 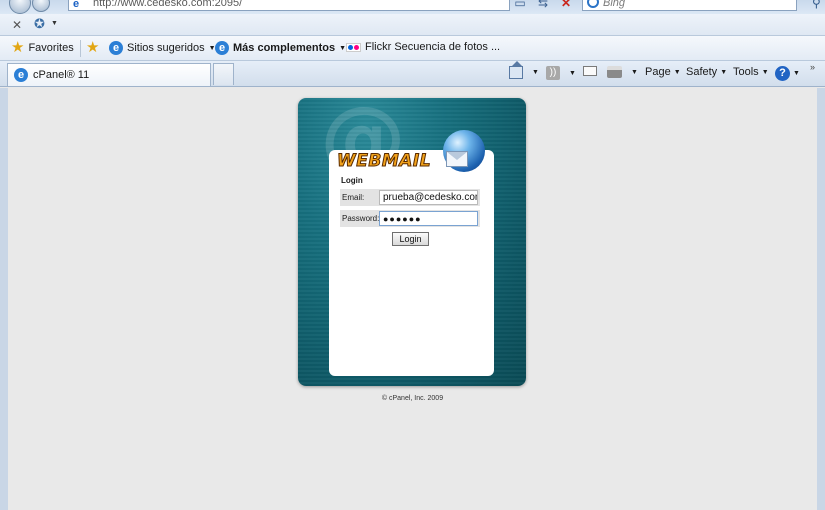 What do you see at coordinates (516, 70) in the screenshot?
I see `home-icon` at bounding box center [516, 70].